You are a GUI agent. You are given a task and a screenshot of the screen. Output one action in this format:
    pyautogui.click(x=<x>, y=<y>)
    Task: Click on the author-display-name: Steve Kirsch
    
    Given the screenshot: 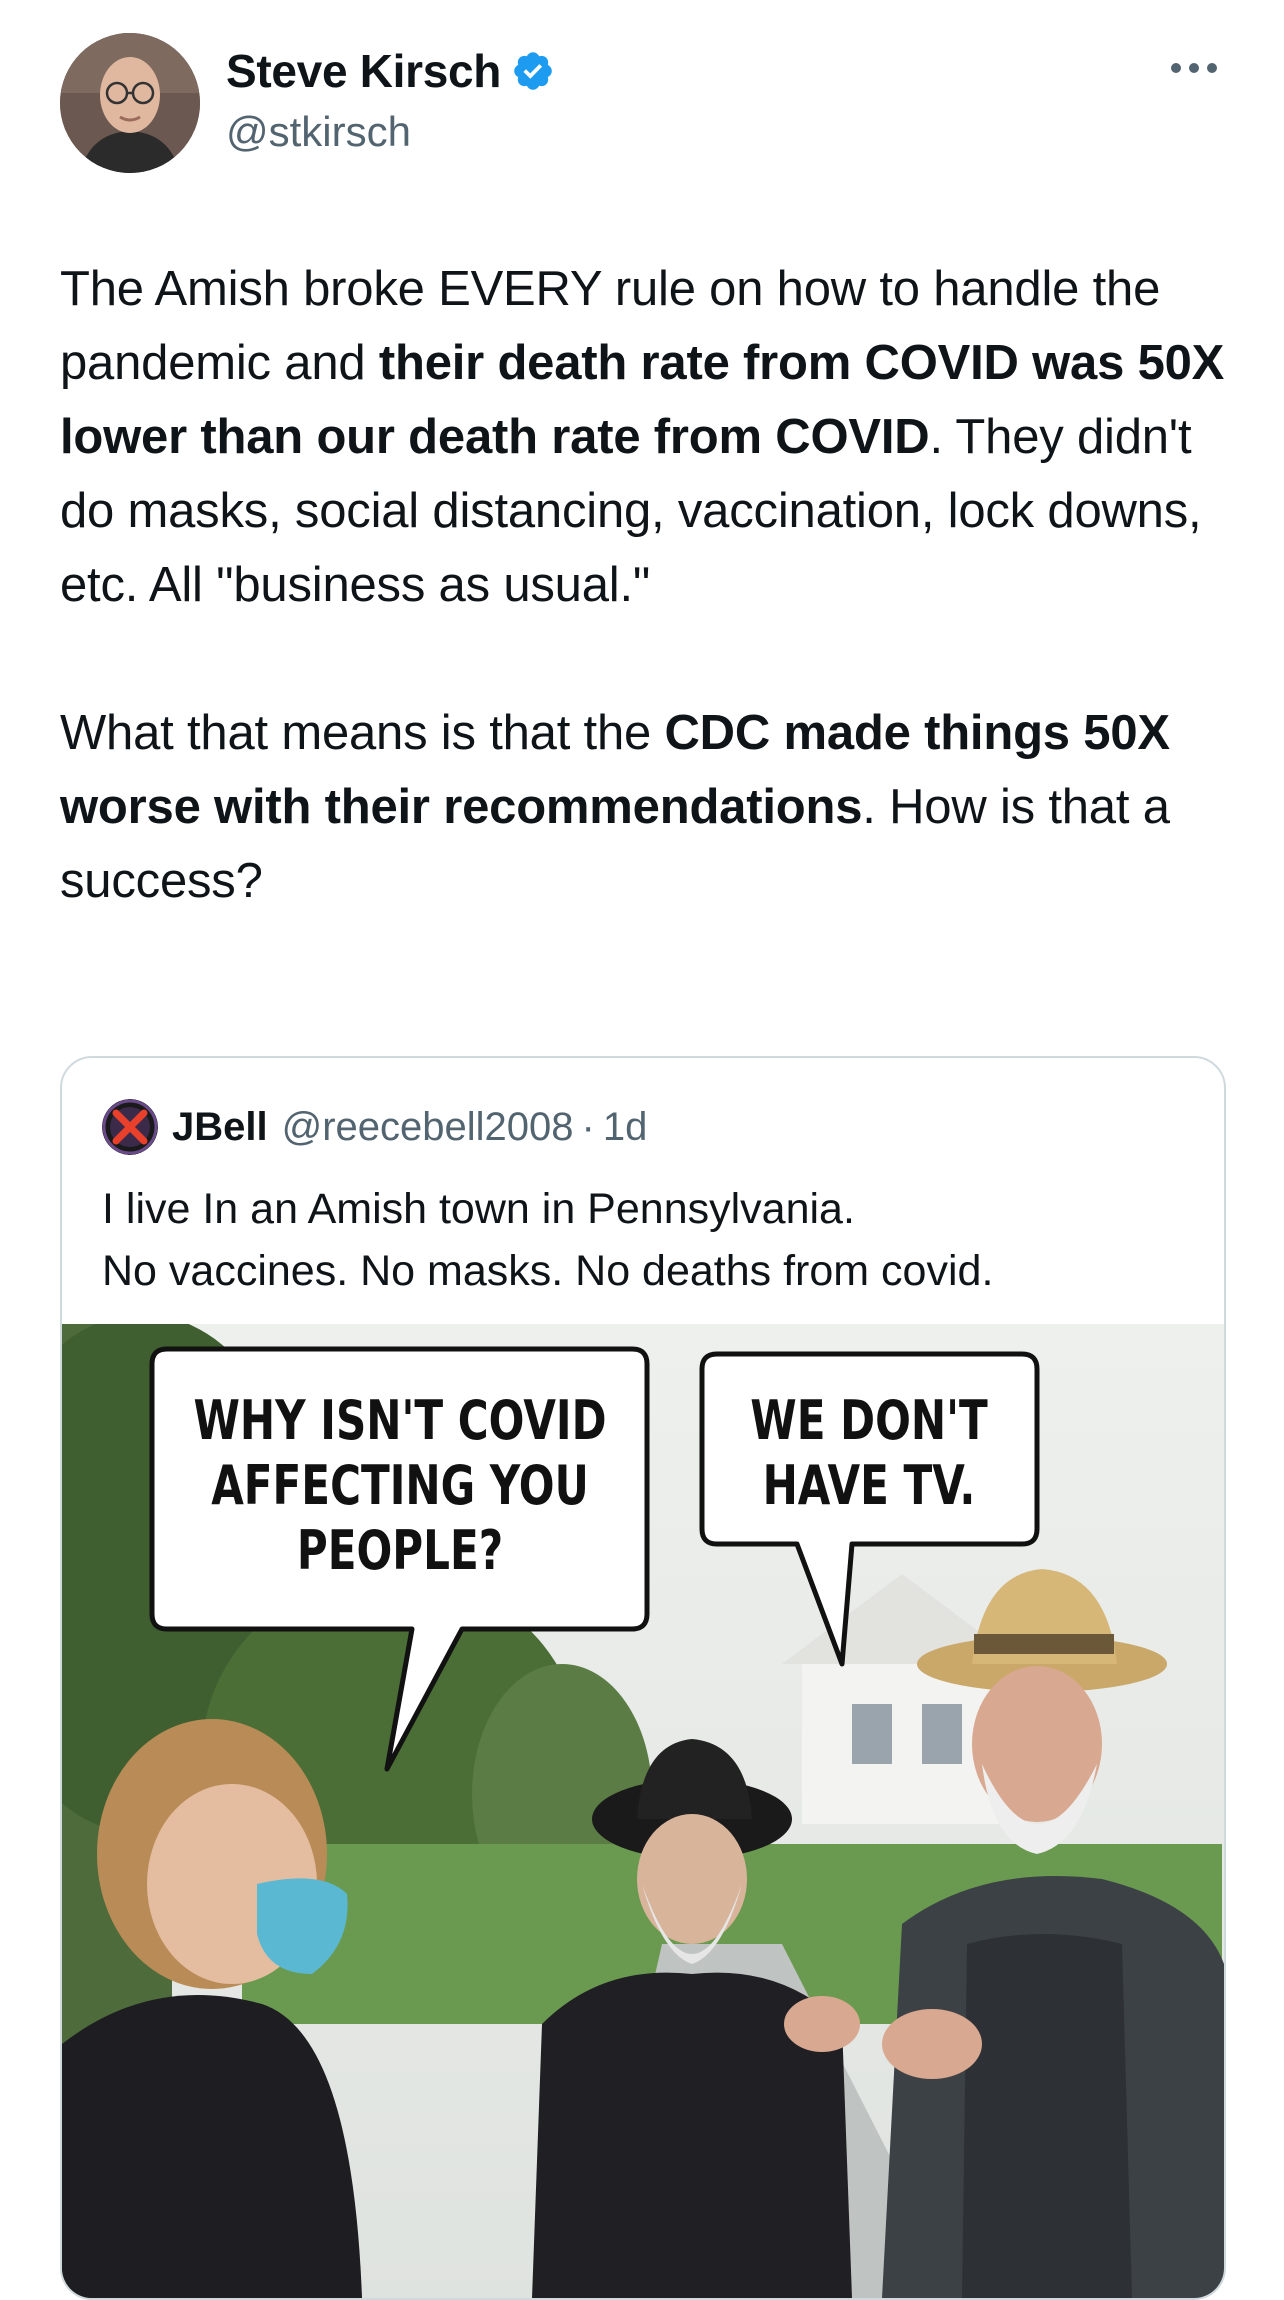 What is the action you would take?
    pyautogui.click(x=363, y=71)
    